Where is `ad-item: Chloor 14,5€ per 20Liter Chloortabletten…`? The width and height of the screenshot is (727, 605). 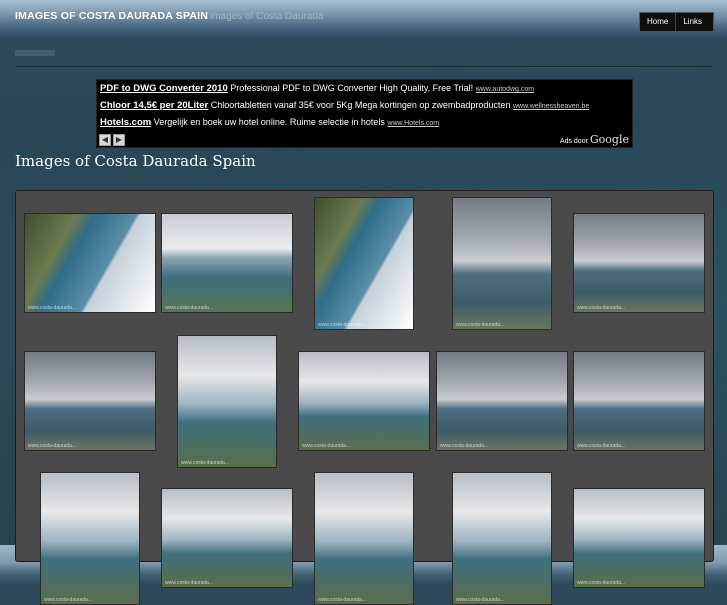 ad-item: Chloor 14,5€ per 20Liter Chloortabletten… is located at coordinates (344, 105).